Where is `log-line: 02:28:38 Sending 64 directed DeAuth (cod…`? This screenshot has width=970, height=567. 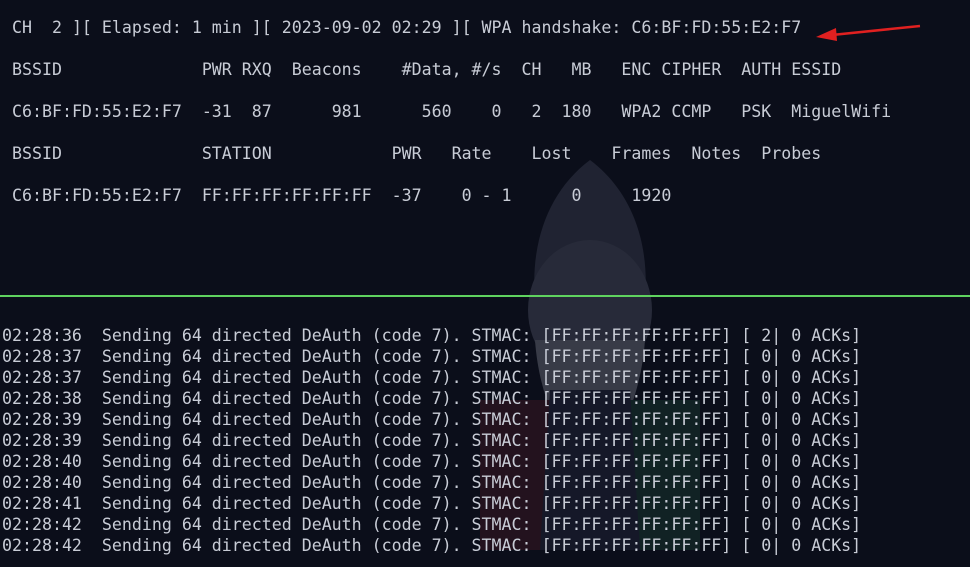
log-line: 02:28:38 Sending 64 directed DeAuth (cod… is located at coordinates (432, 398).